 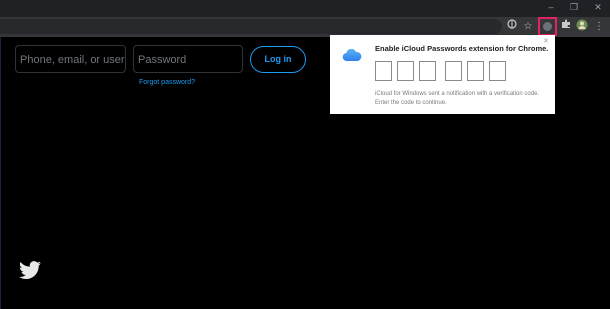 What do you see at coordinates (305, 8) in the screenshot?
I see `title-bar: – ❐ ✕` at bounding box center [305, 8].